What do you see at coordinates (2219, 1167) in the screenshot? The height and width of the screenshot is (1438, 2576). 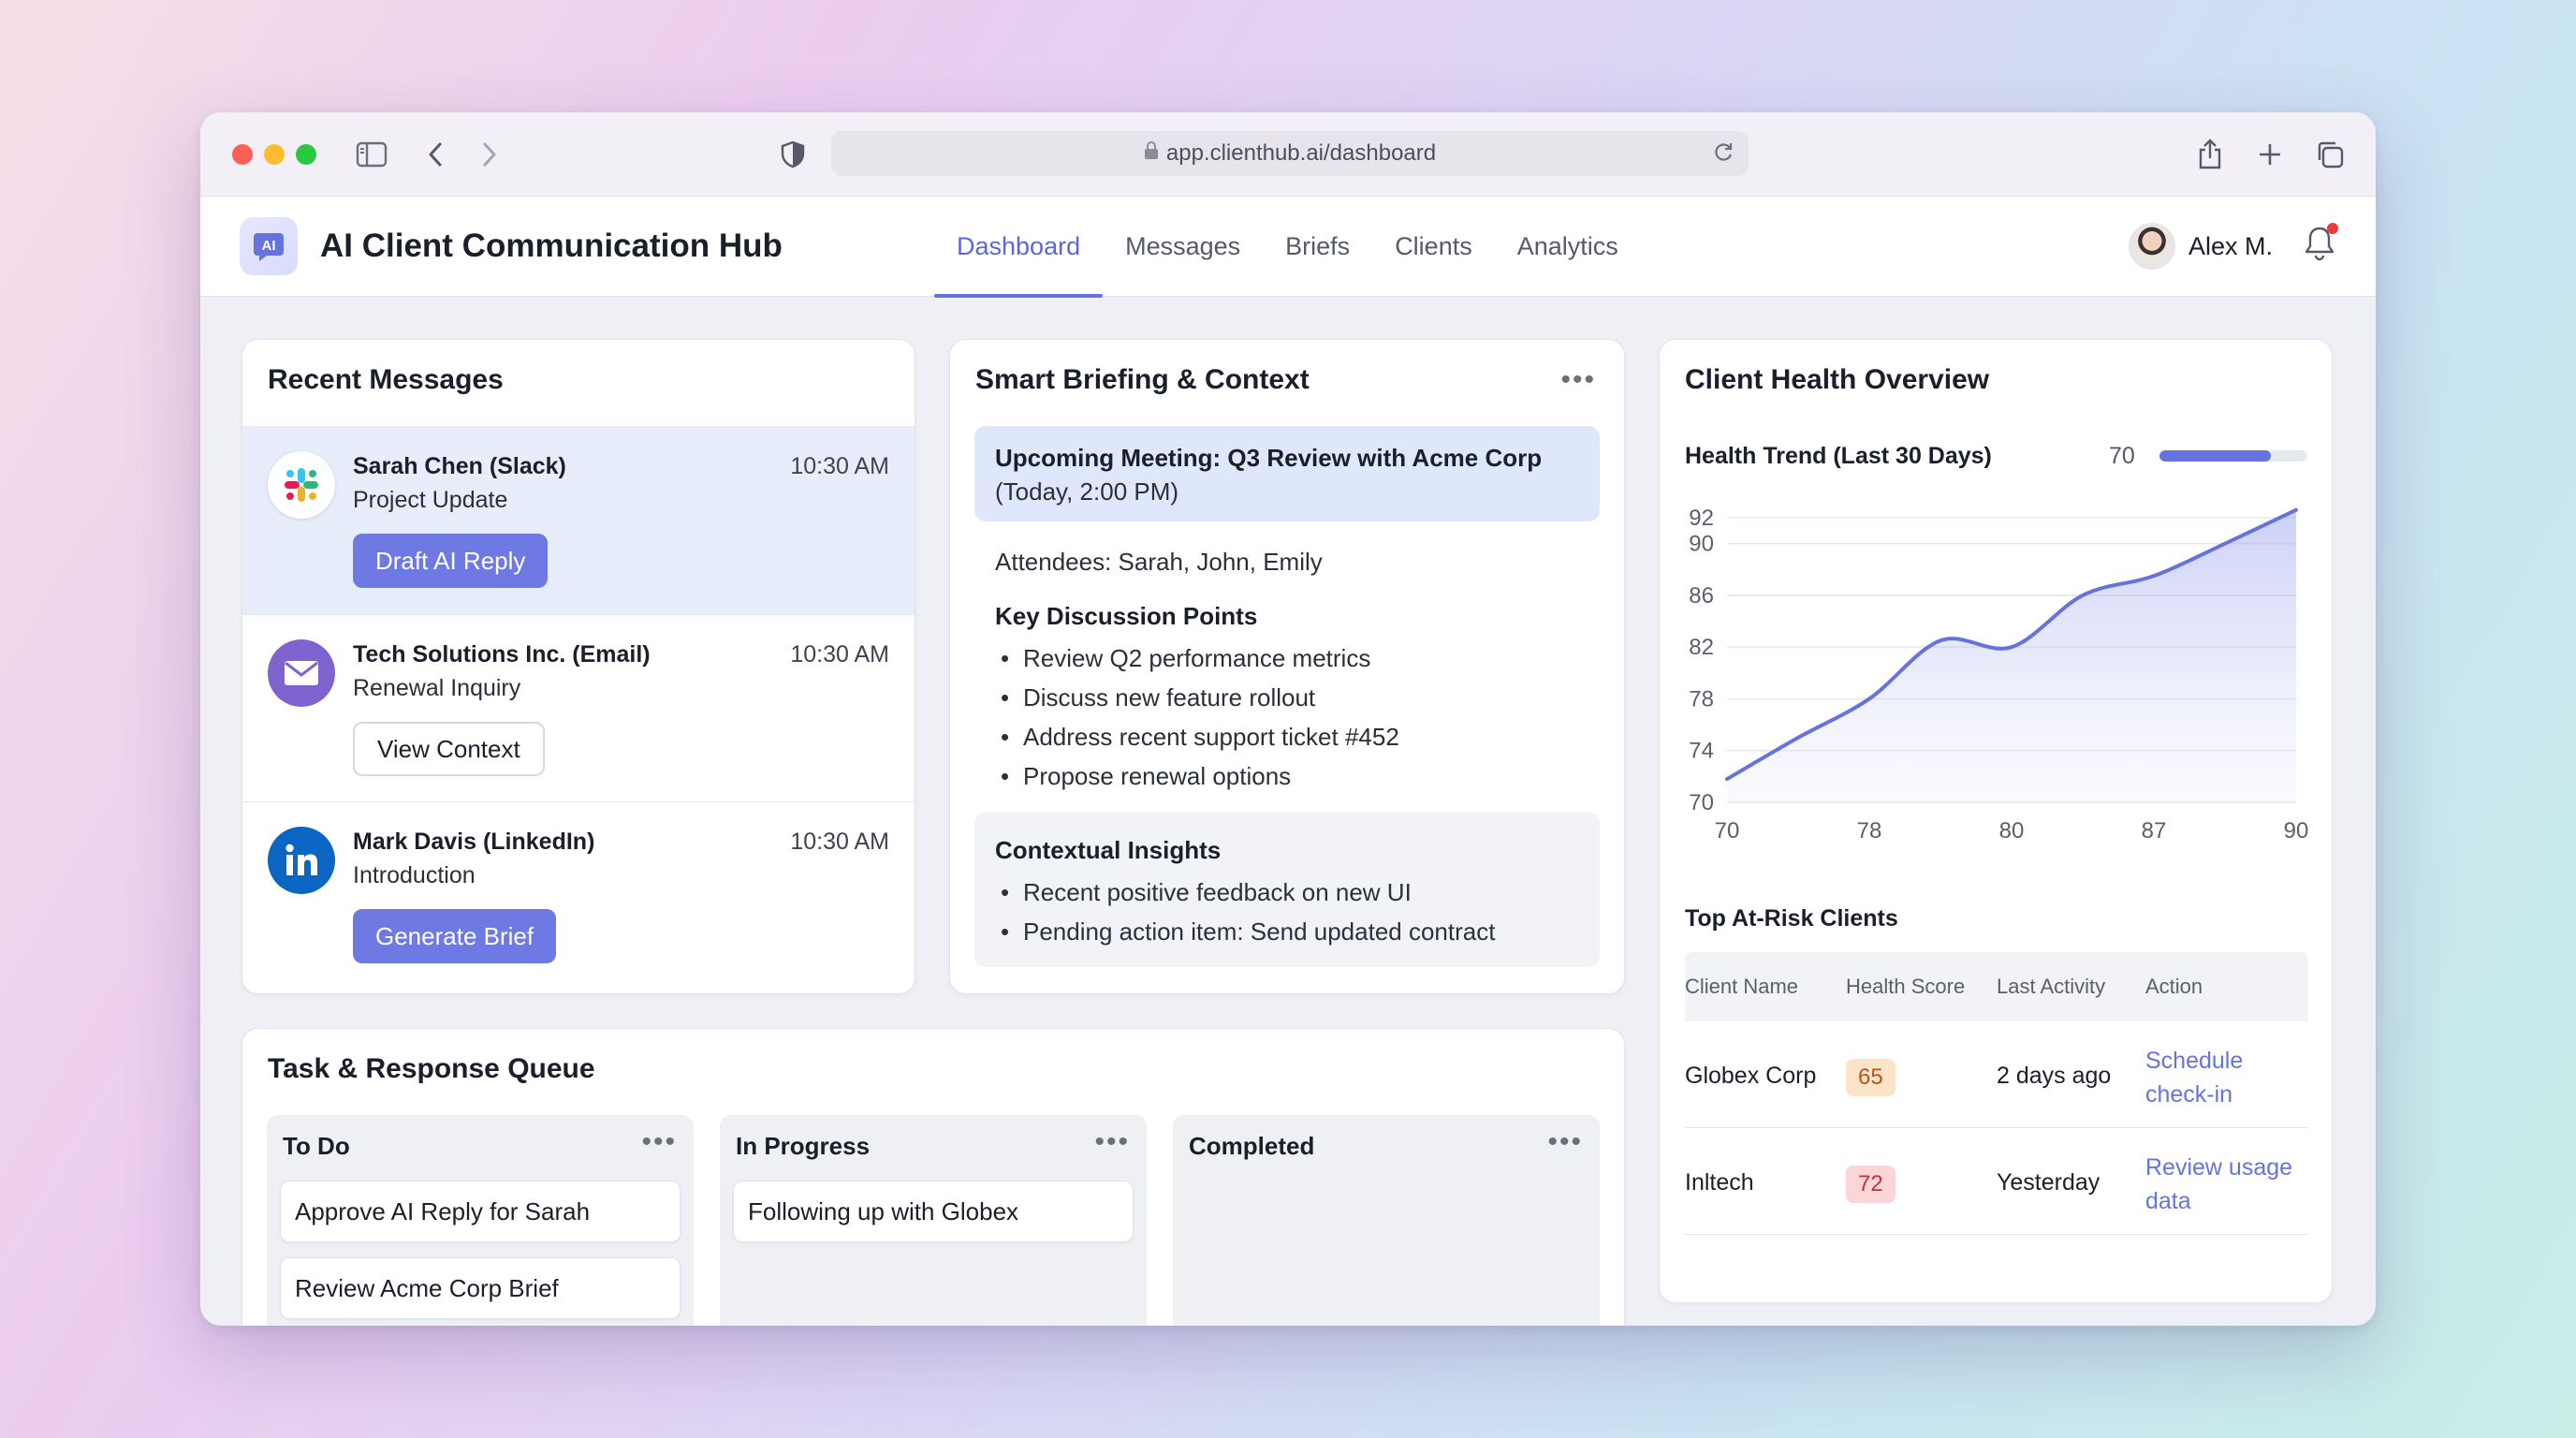 I see `link-line: Review usage` at bounding box center [2219, 1167].